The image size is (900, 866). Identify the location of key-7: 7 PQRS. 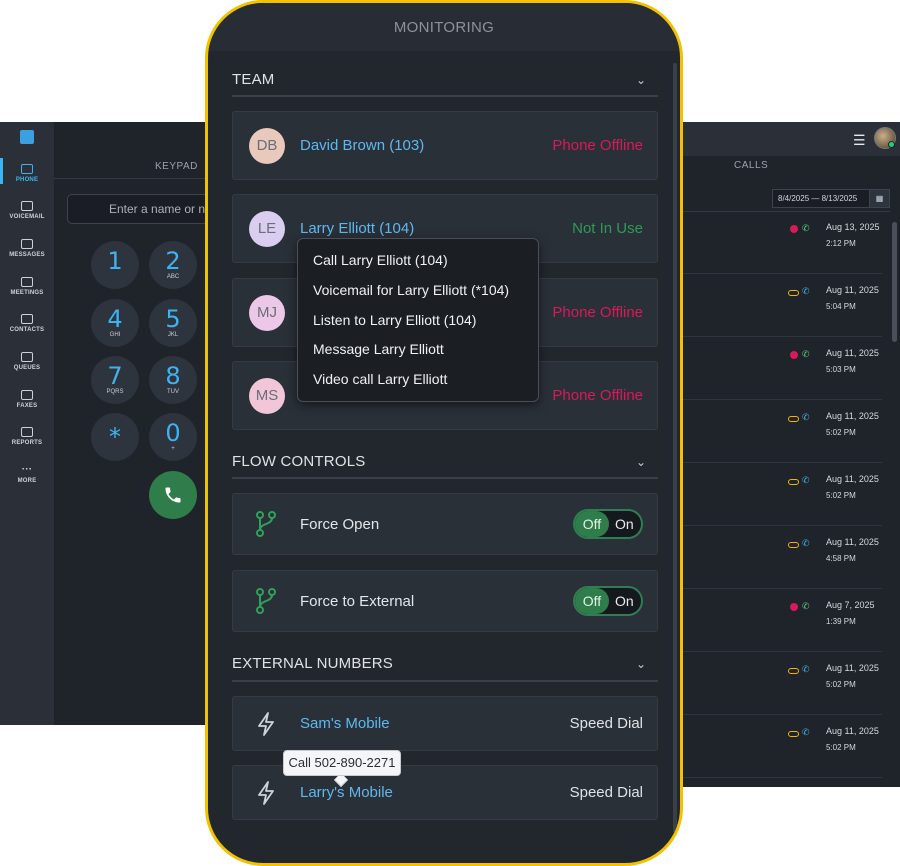
(115, 380).